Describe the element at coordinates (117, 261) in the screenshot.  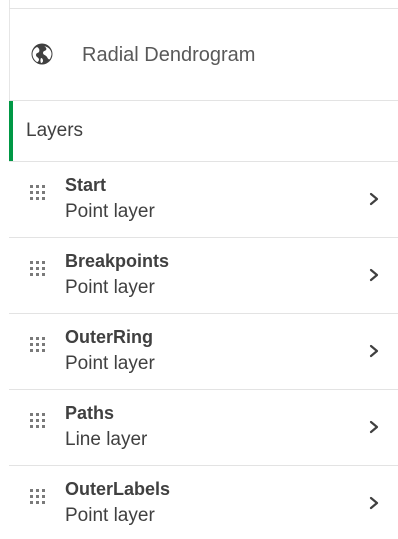
I see `layer-name: Breakpoints` at that location.